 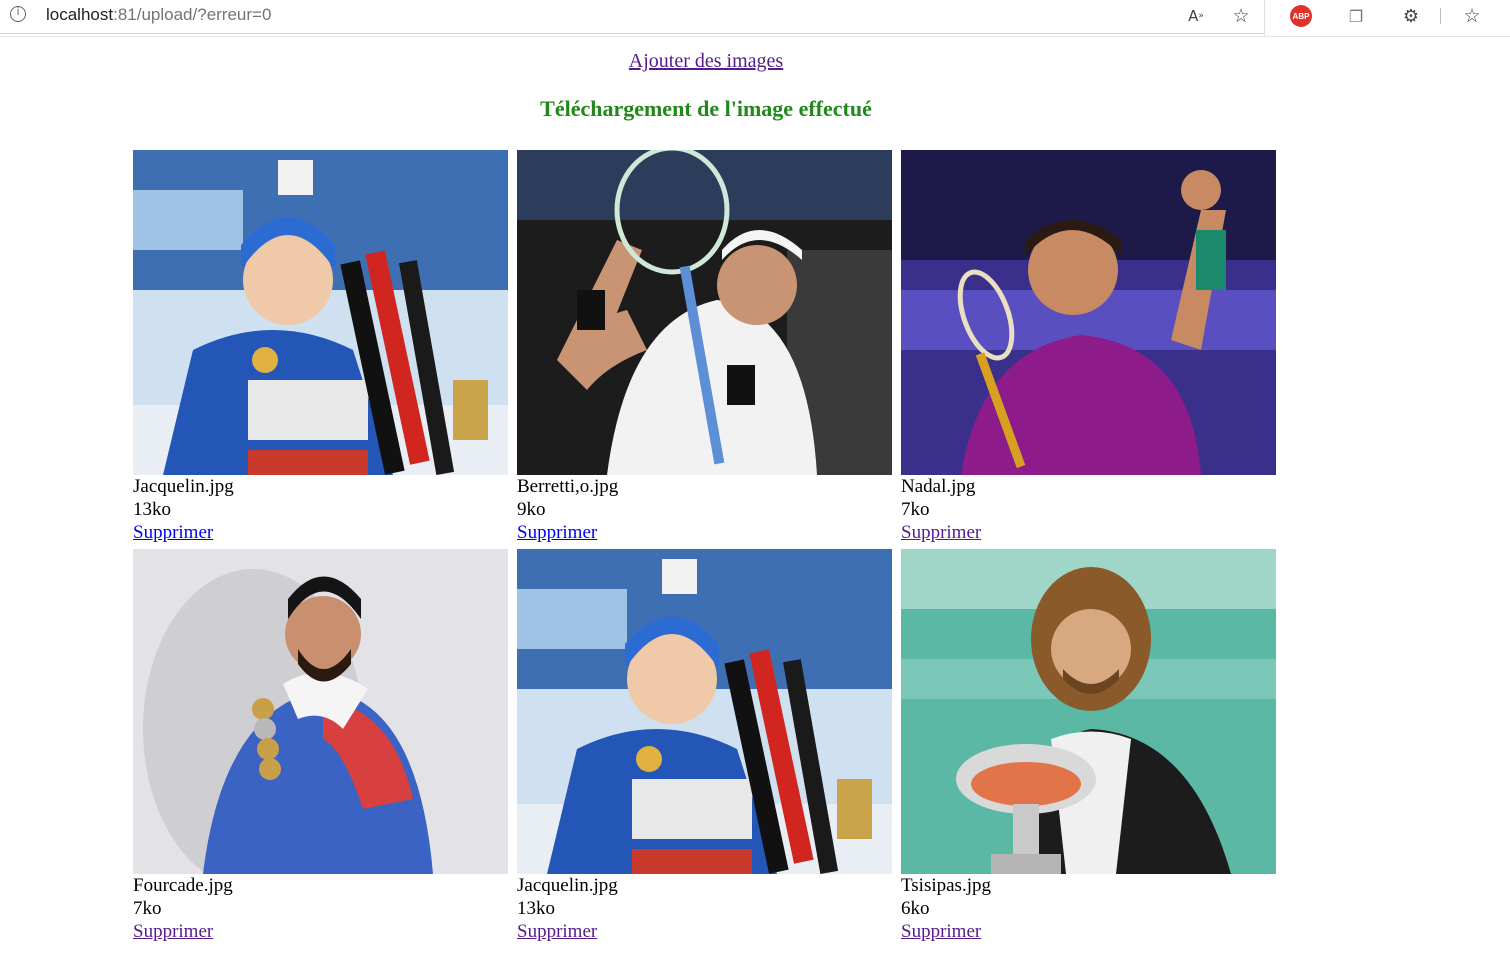 What do you see at coordinates (1440, 16) in the screenshot?
I see `toolbar-separator` at bounding box center [1440, 16].